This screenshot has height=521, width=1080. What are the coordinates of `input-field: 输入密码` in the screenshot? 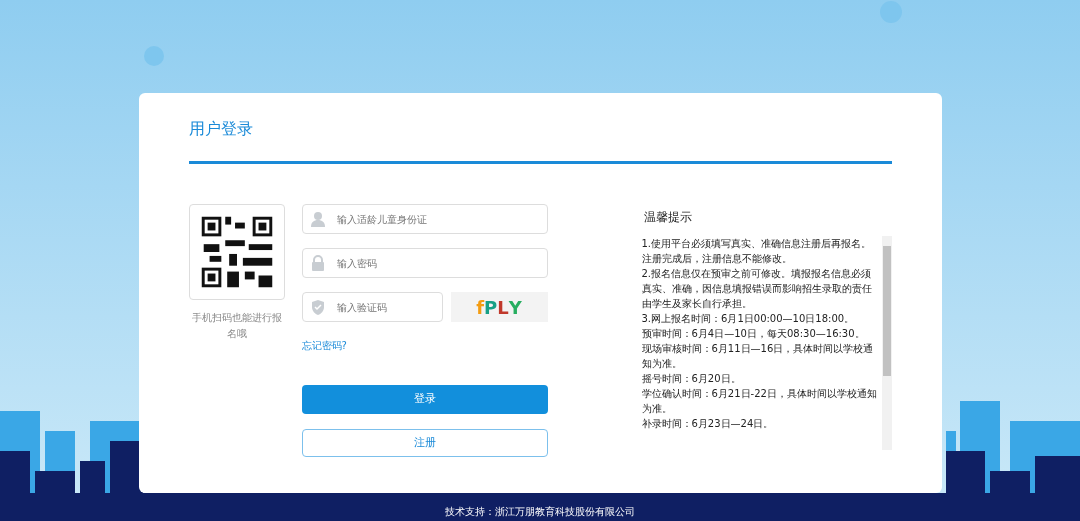 It's located at (424, 263).